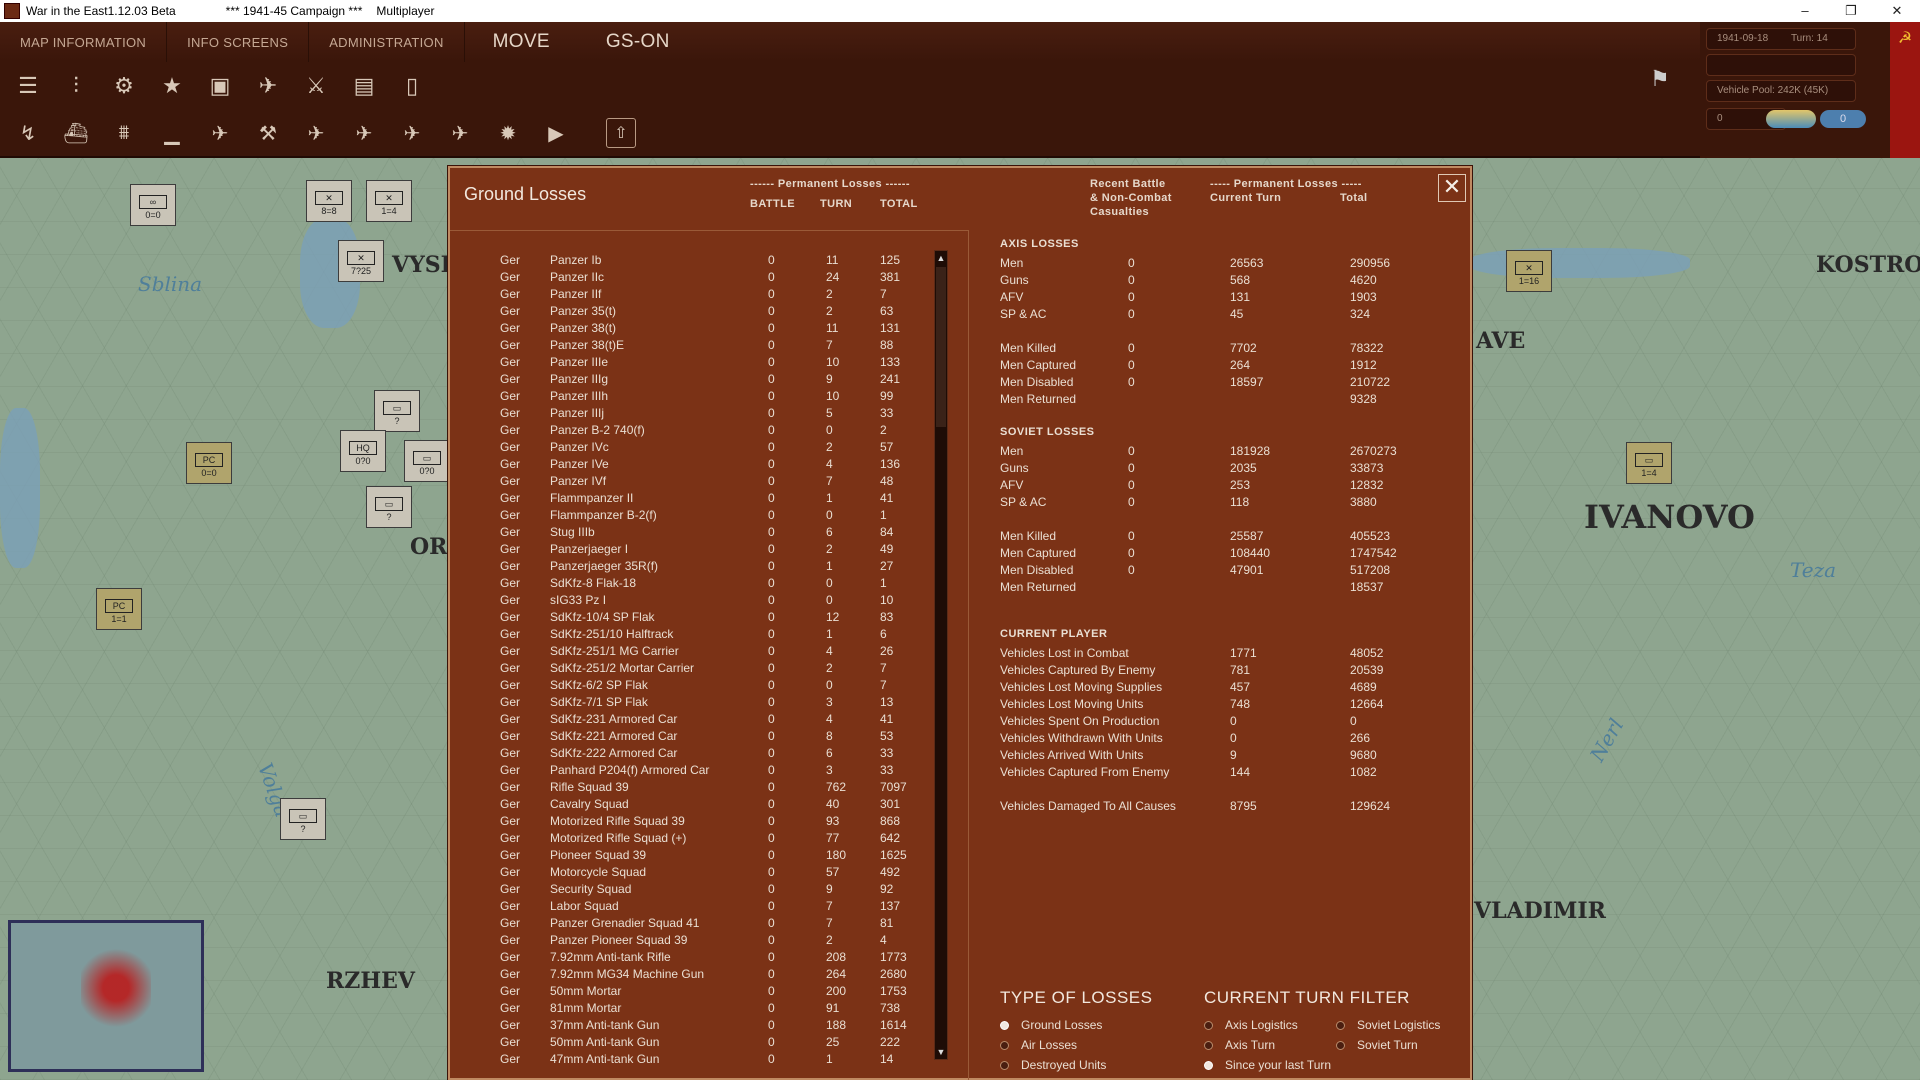 Image resolution: width=1920 pixels, height=1080 pixels. What do you see at coordinates (700, 328) in the screenshot?
I see `table-row: Ger Panzer 38(t) 0 11 131` at bounding box center [700, 328].